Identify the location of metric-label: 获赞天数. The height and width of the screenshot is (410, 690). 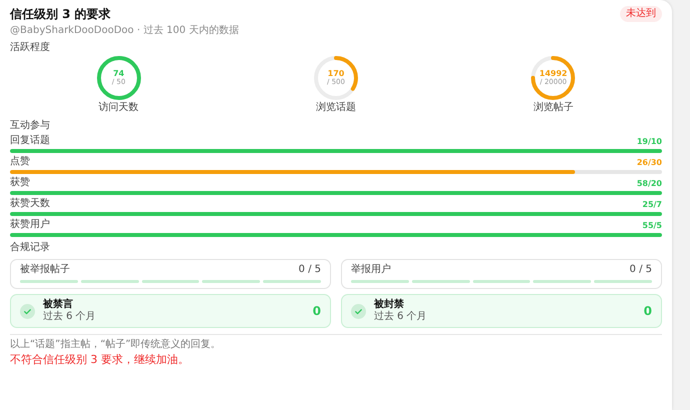
(30, 204).